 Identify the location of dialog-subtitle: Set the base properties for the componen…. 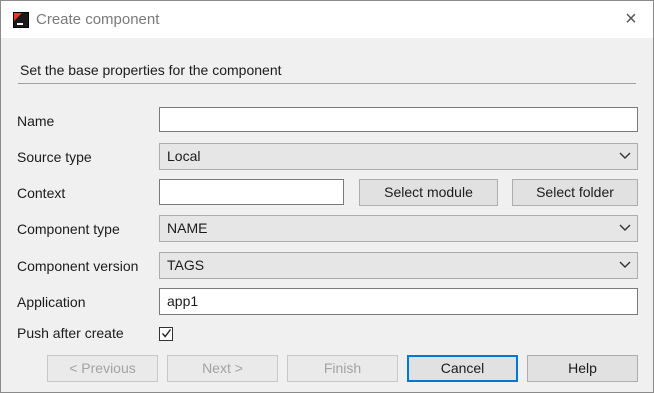
(151, 70).